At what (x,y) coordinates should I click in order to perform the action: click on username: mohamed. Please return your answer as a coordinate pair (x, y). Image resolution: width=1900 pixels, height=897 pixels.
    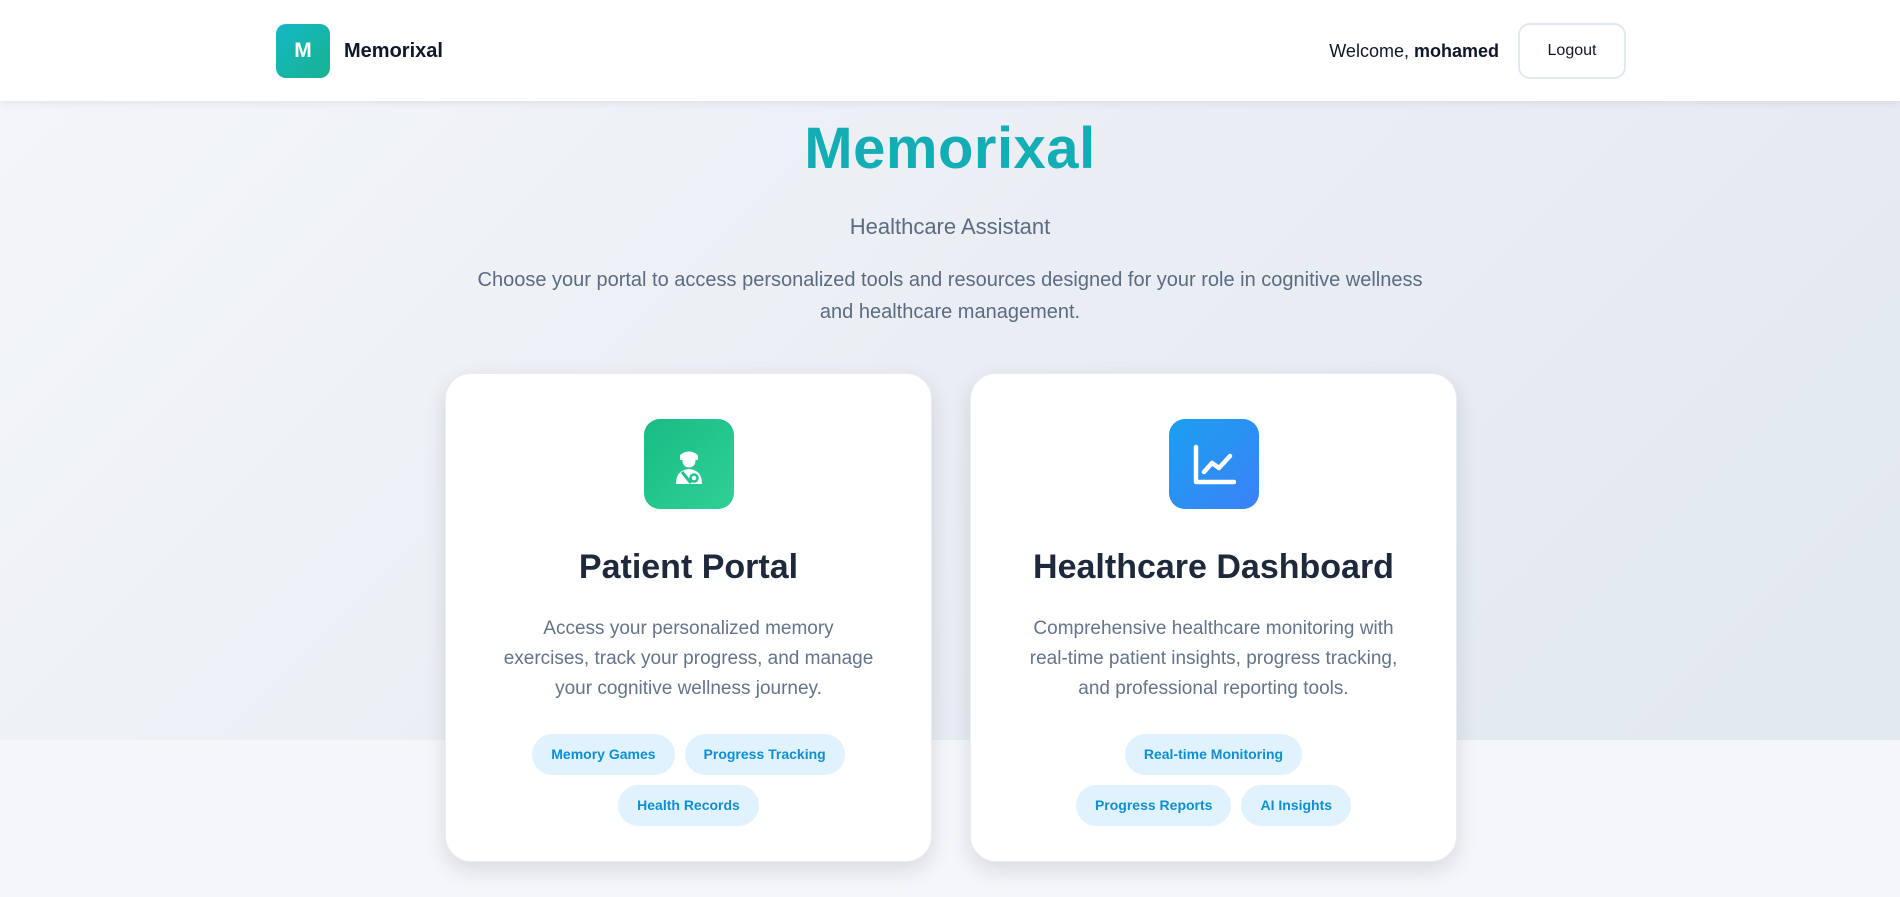
    Looking at the image, I should click on (1456, 50).